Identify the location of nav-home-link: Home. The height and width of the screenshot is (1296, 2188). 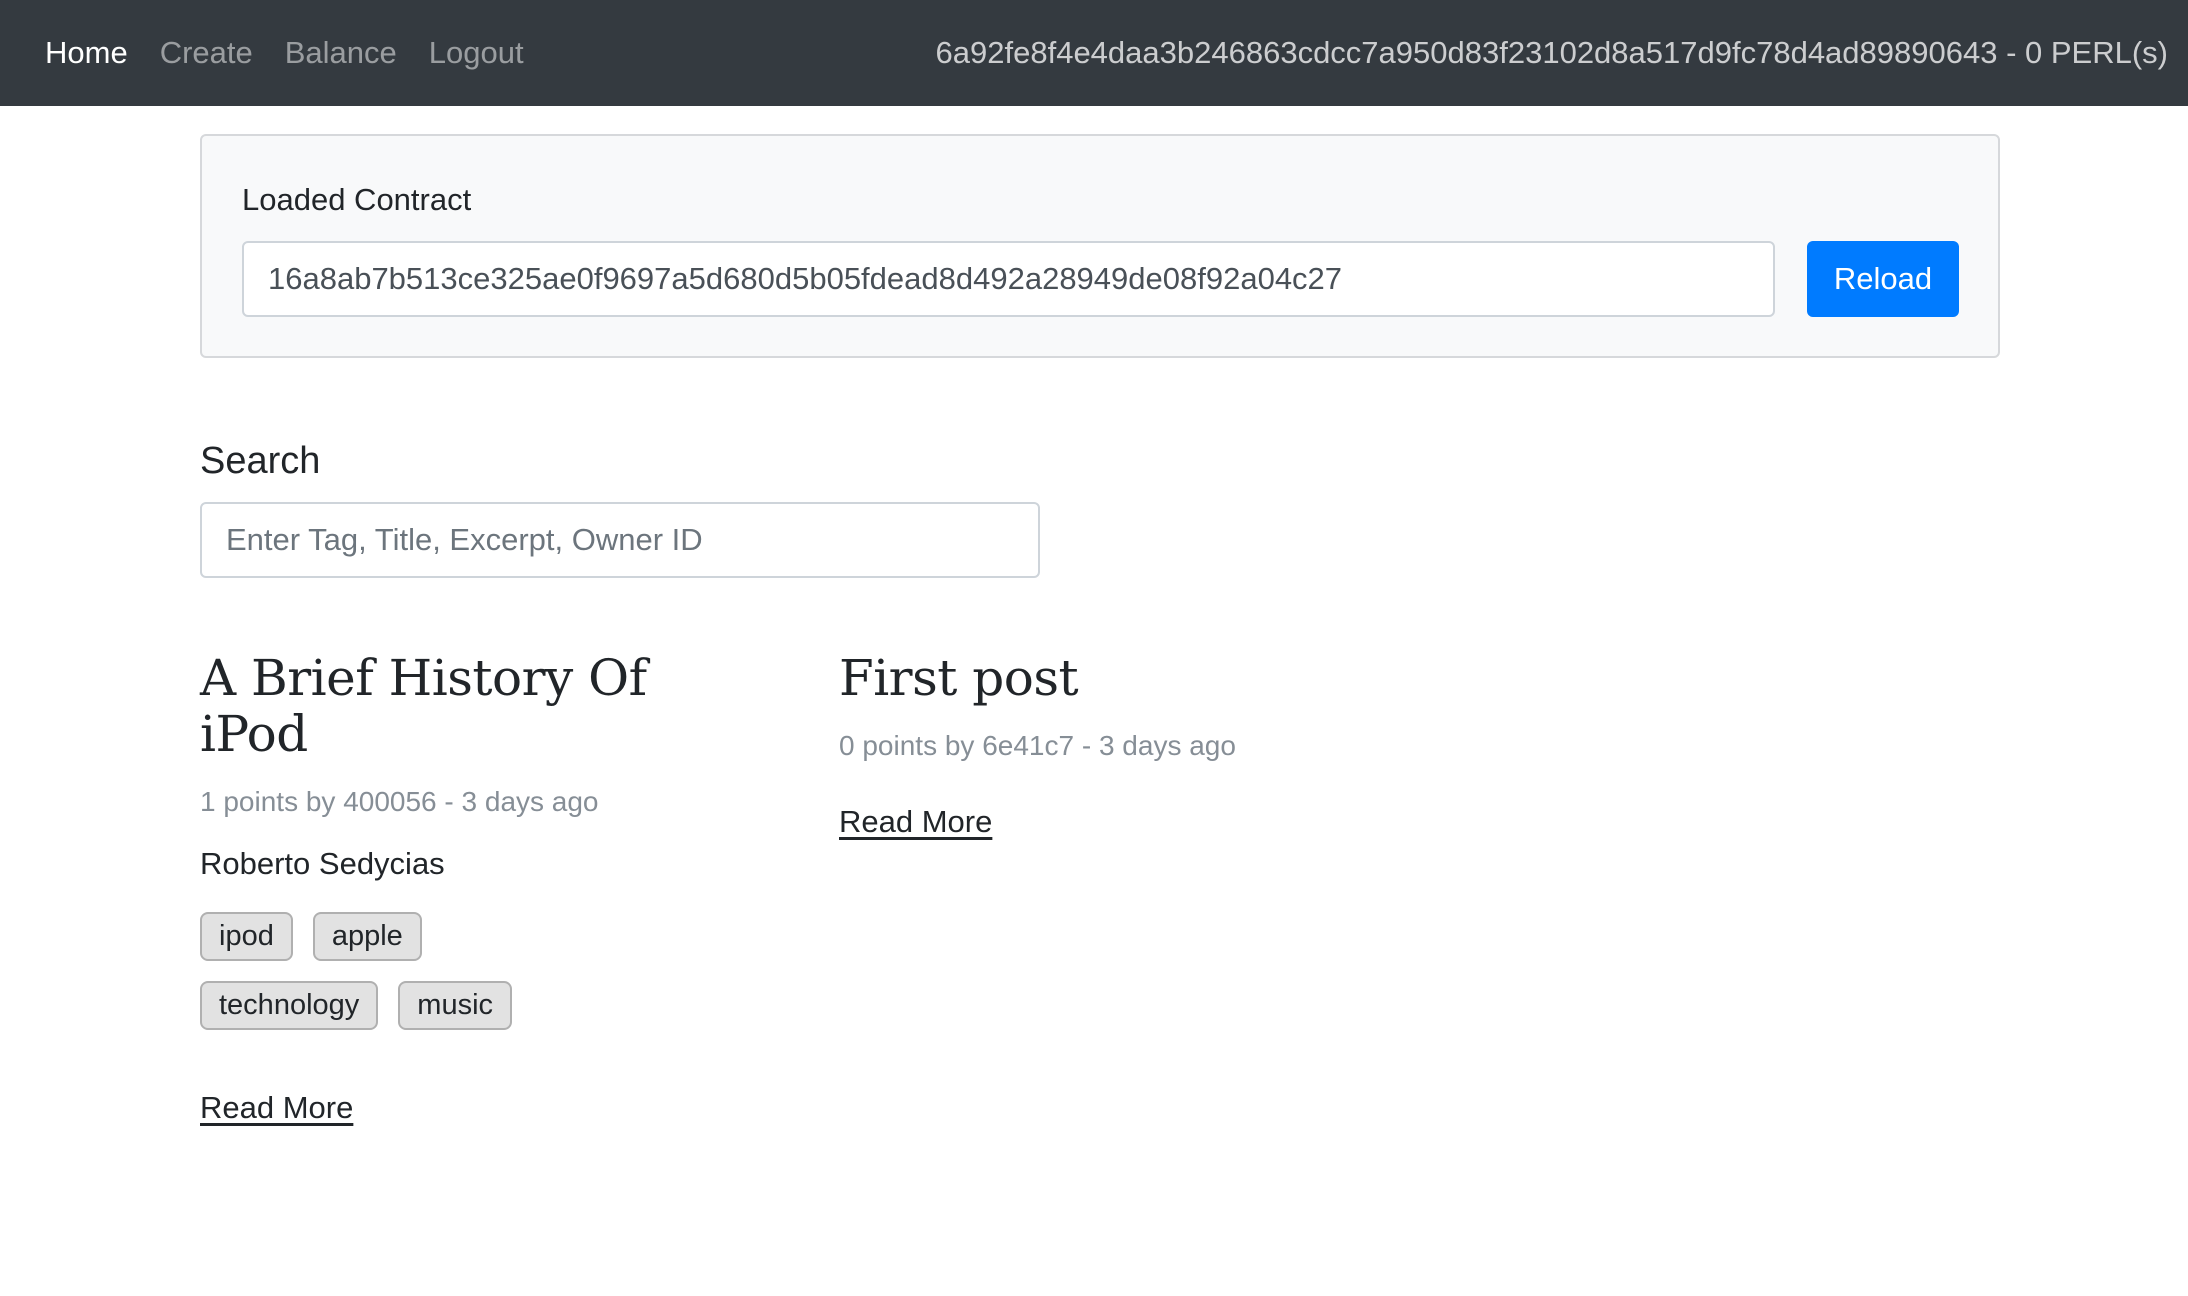
(86, 53).